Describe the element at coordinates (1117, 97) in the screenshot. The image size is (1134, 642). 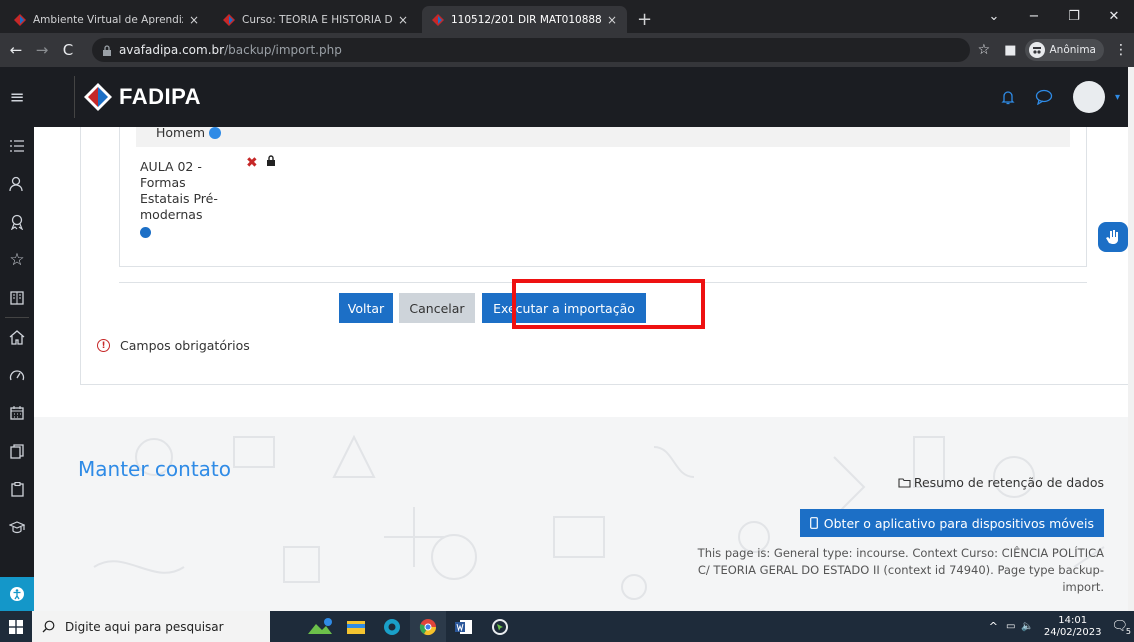
I see `user-menu-caret-icon: ▾` at that location.